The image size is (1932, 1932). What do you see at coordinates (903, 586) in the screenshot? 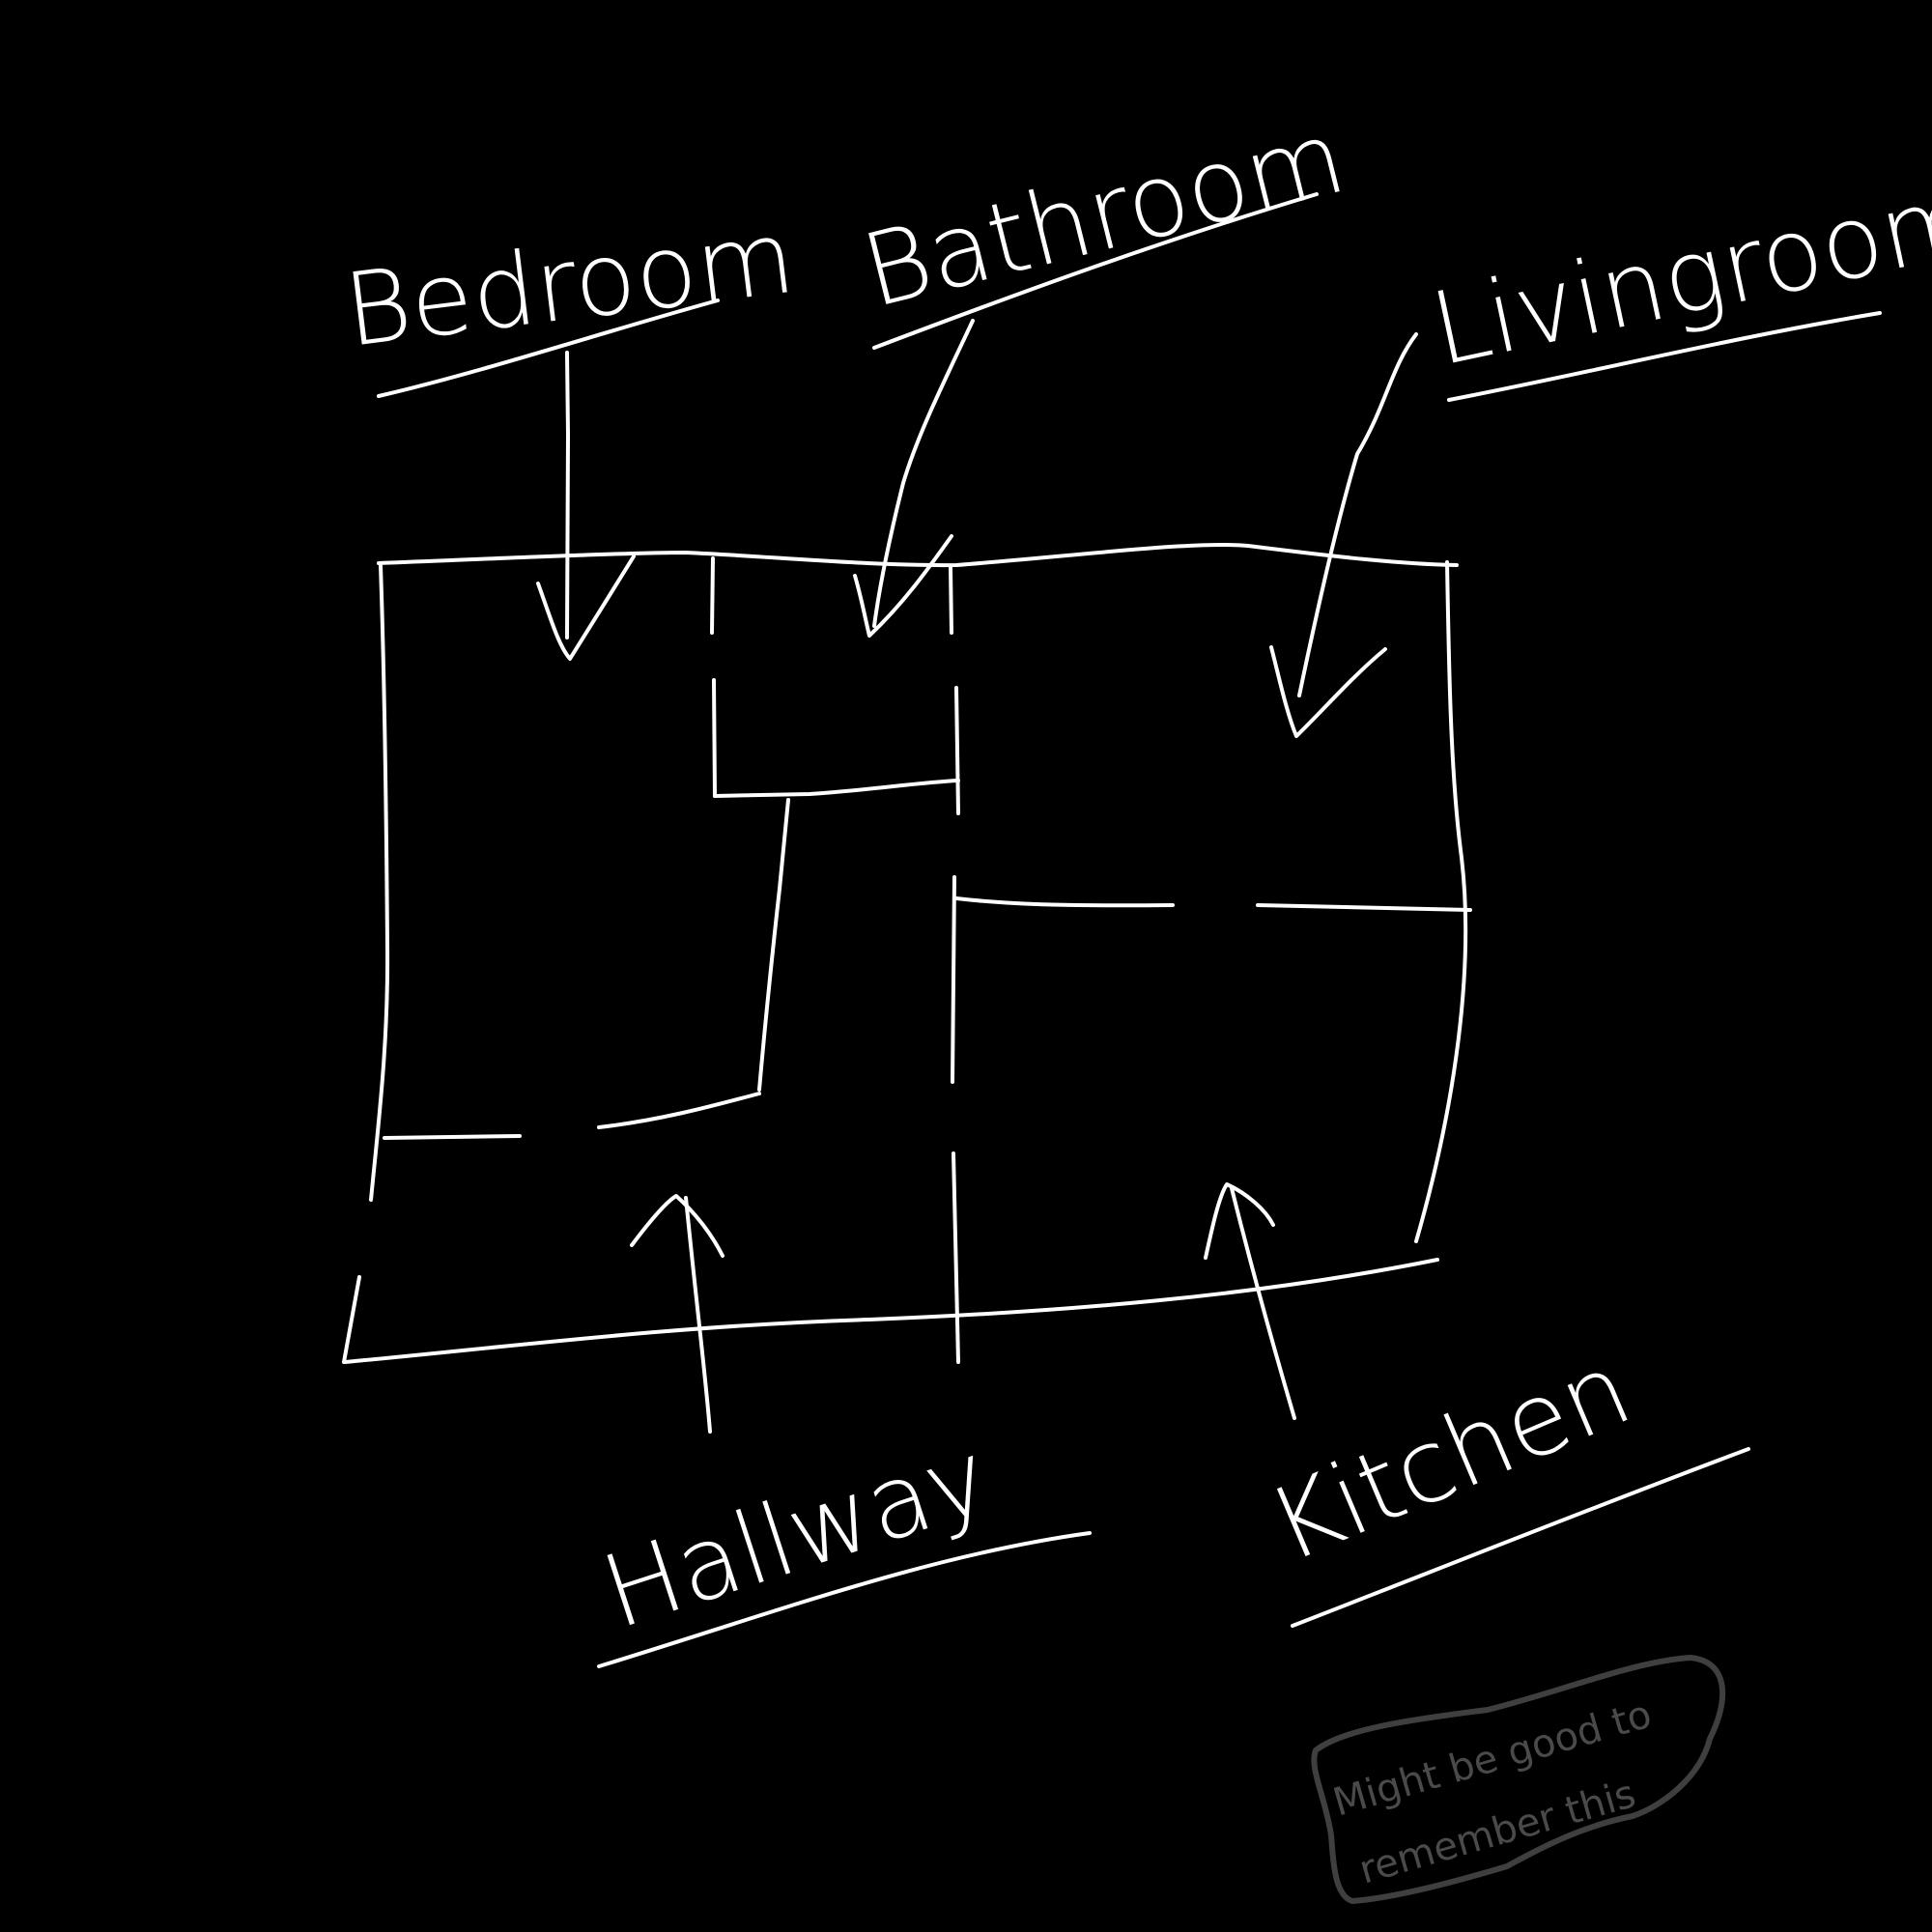
I see `bathroom-arrowhead-icon` at bounding box center [903, 586].